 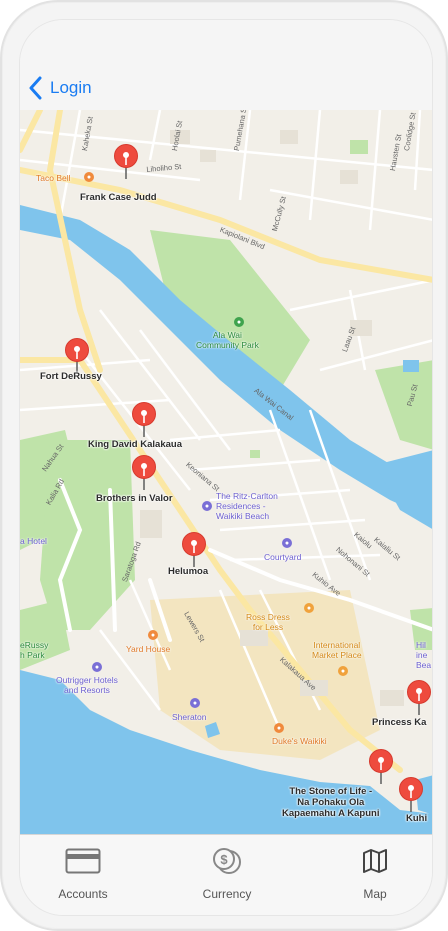 I want to click on map-pin-label: Frank Case Judd, so click(x=118, y=197).